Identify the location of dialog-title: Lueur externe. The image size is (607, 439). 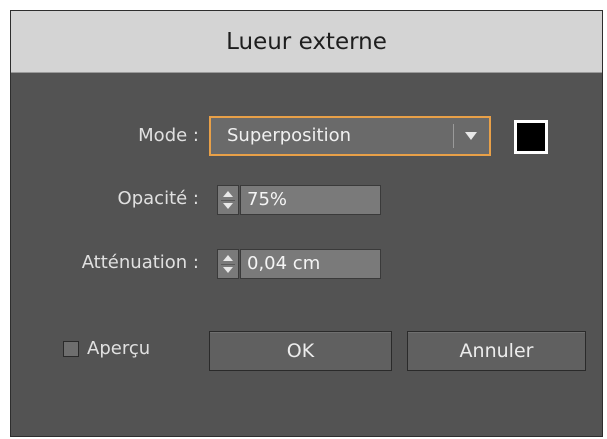
(306, 41).